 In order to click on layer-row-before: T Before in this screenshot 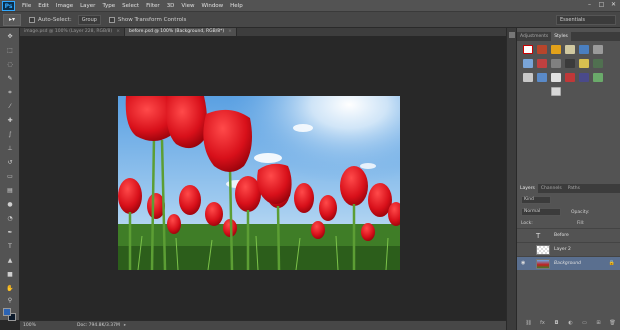, I will do `click(568, 235)`.